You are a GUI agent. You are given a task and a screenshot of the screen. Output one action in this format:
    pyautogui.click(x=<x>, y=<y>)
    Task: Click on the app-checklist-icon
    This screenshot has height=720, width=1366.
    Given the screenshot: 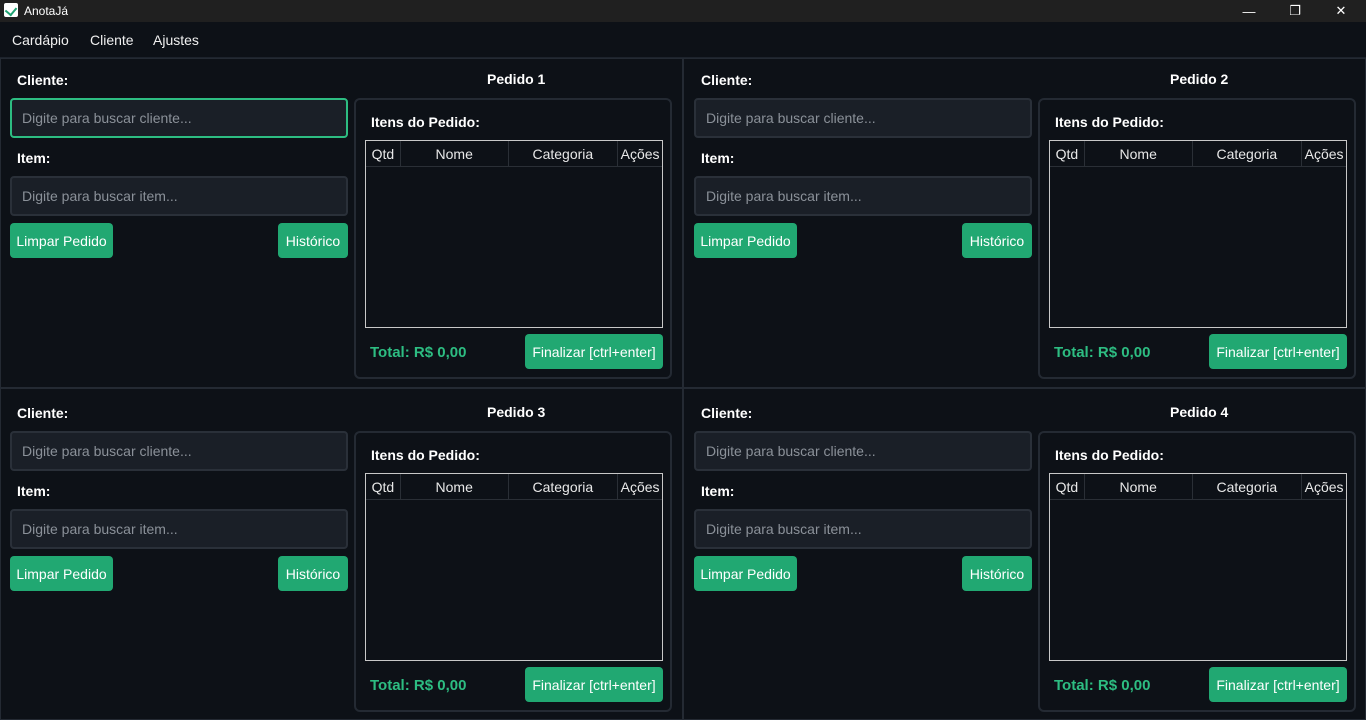 What is the action you would take?
    pyautogui.click(x=11, y=10)
    